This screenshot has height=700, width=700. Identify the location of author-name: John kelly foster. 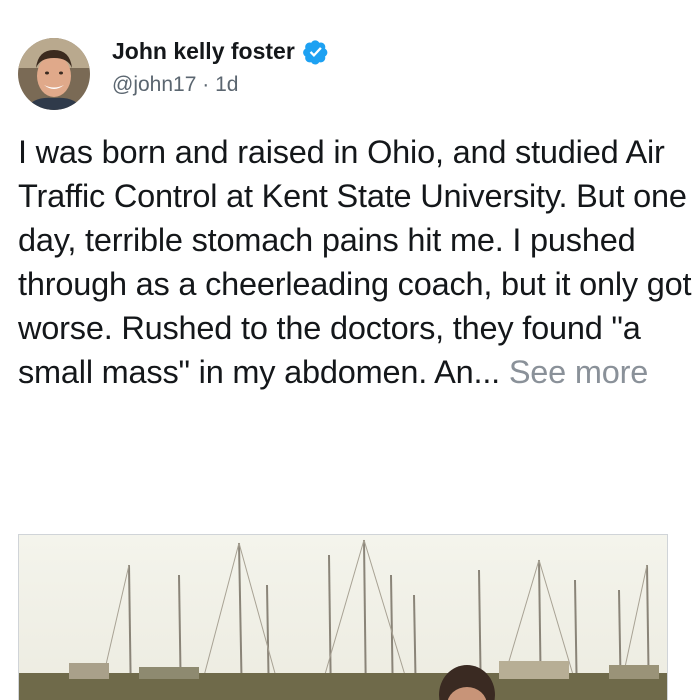
(220, 51).